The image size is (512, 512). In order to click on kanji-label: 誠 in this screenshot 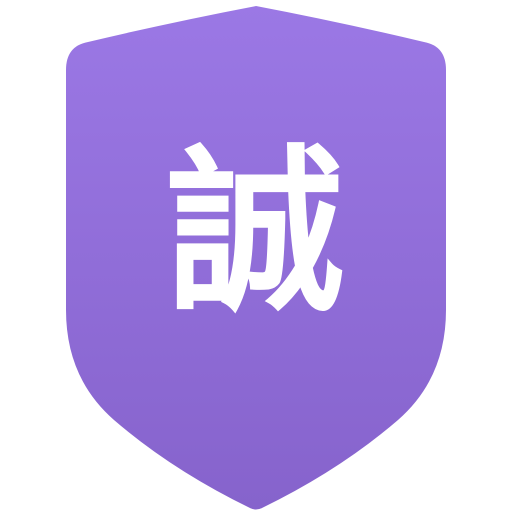, I will do `click(256, 232)`.